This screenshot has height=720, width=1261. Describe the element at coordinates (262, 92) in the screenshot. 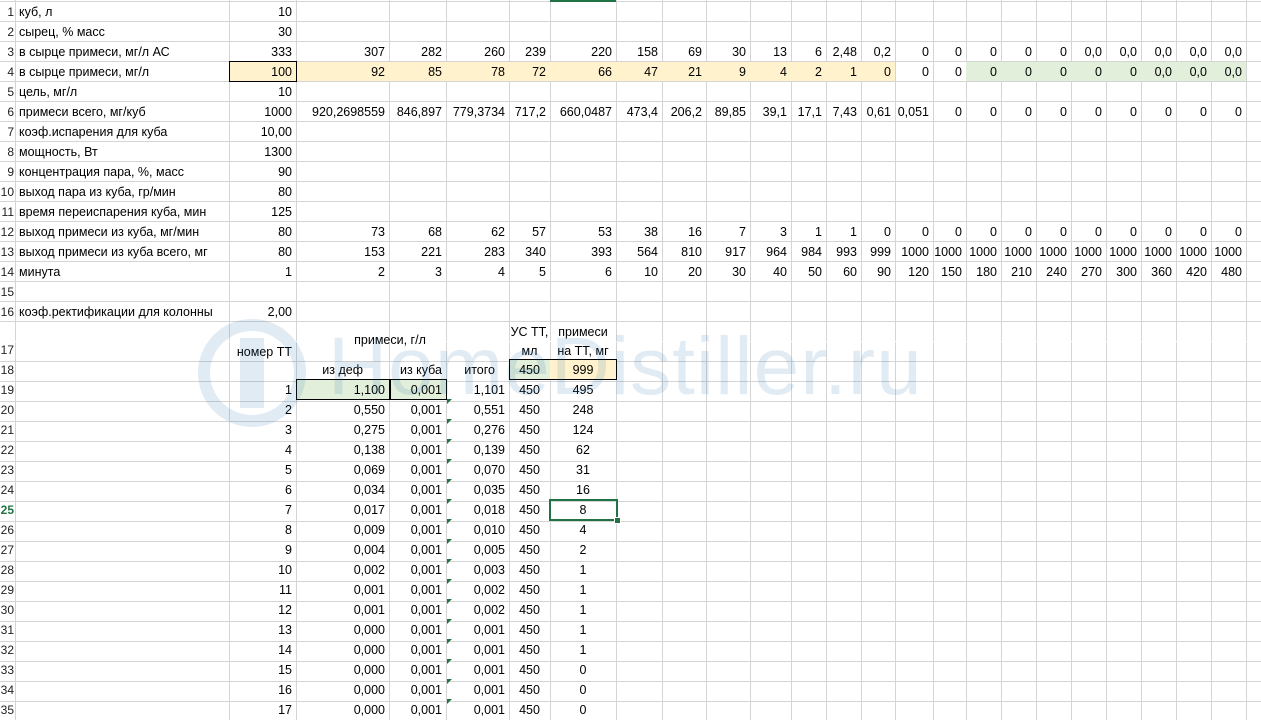

I see `row-value: 10` at that location.